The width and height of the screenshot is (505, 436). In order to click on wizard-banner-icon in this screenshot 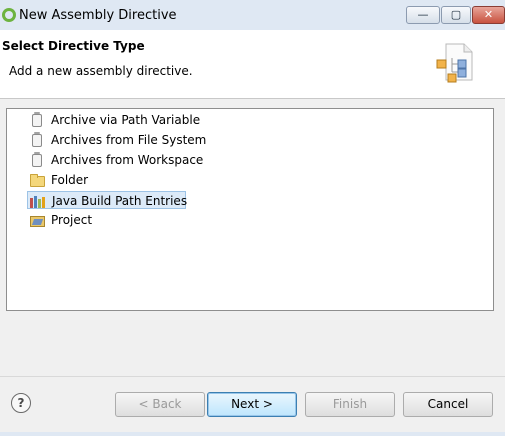, I will do `click(454, 63)`.